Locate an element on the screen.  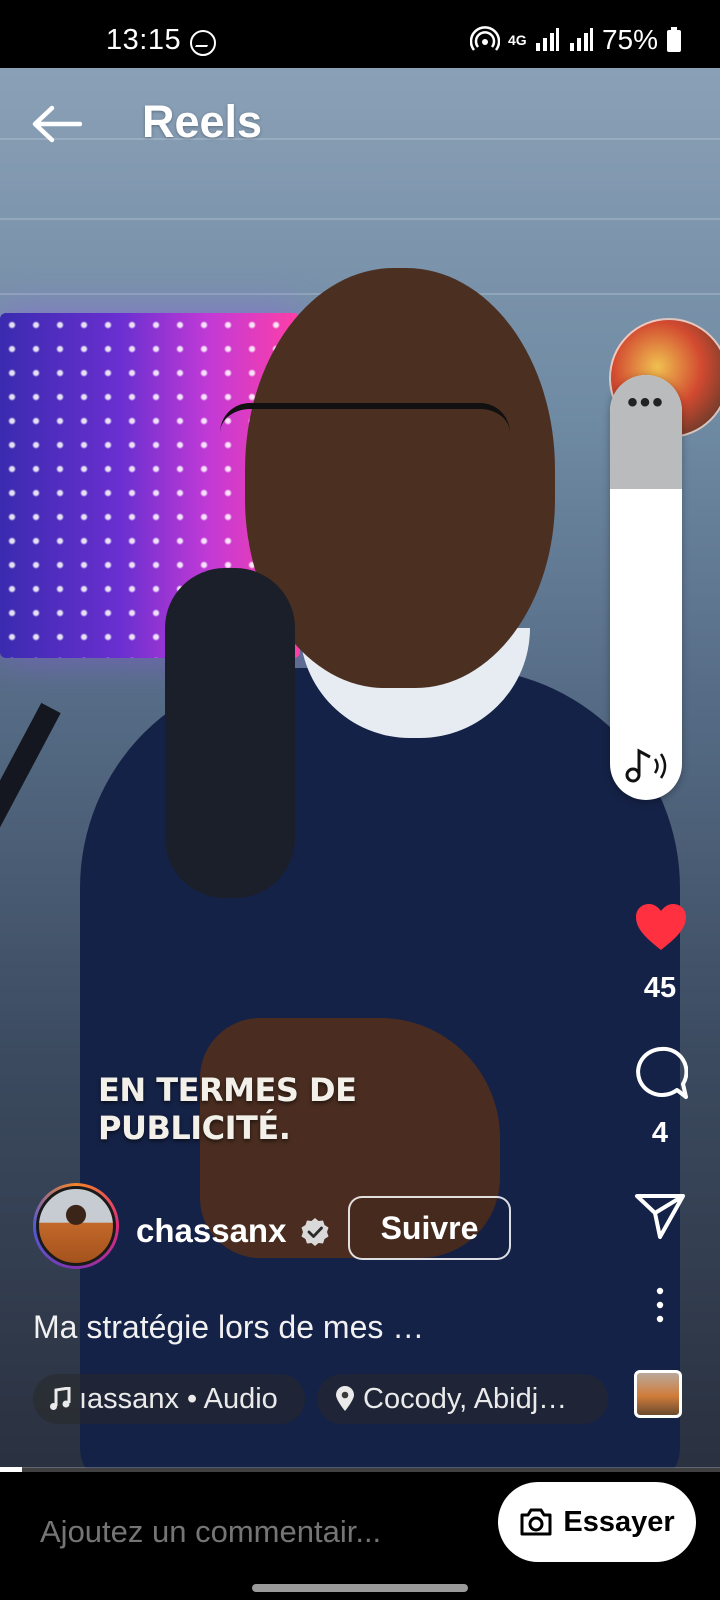
avatar-image is located at coordinates (76, 1226).